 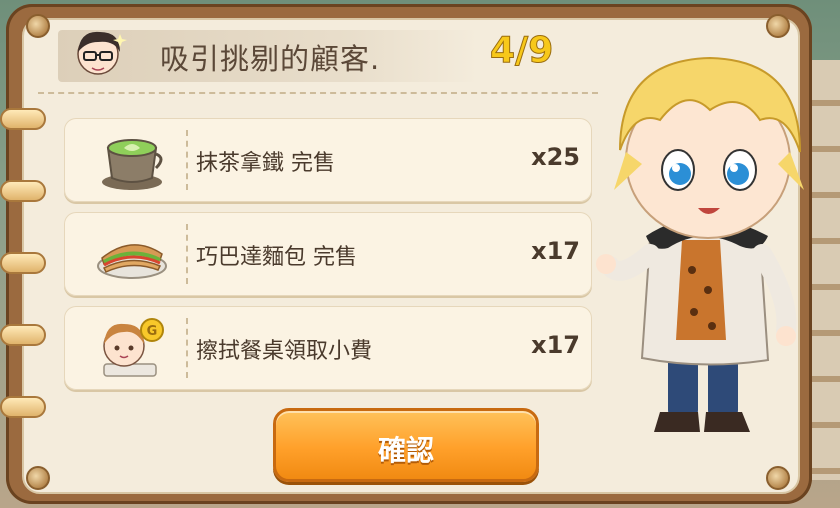 I want to click on task-row: 巧巴達麵包 完售 x17, so click(x=328, y=254).